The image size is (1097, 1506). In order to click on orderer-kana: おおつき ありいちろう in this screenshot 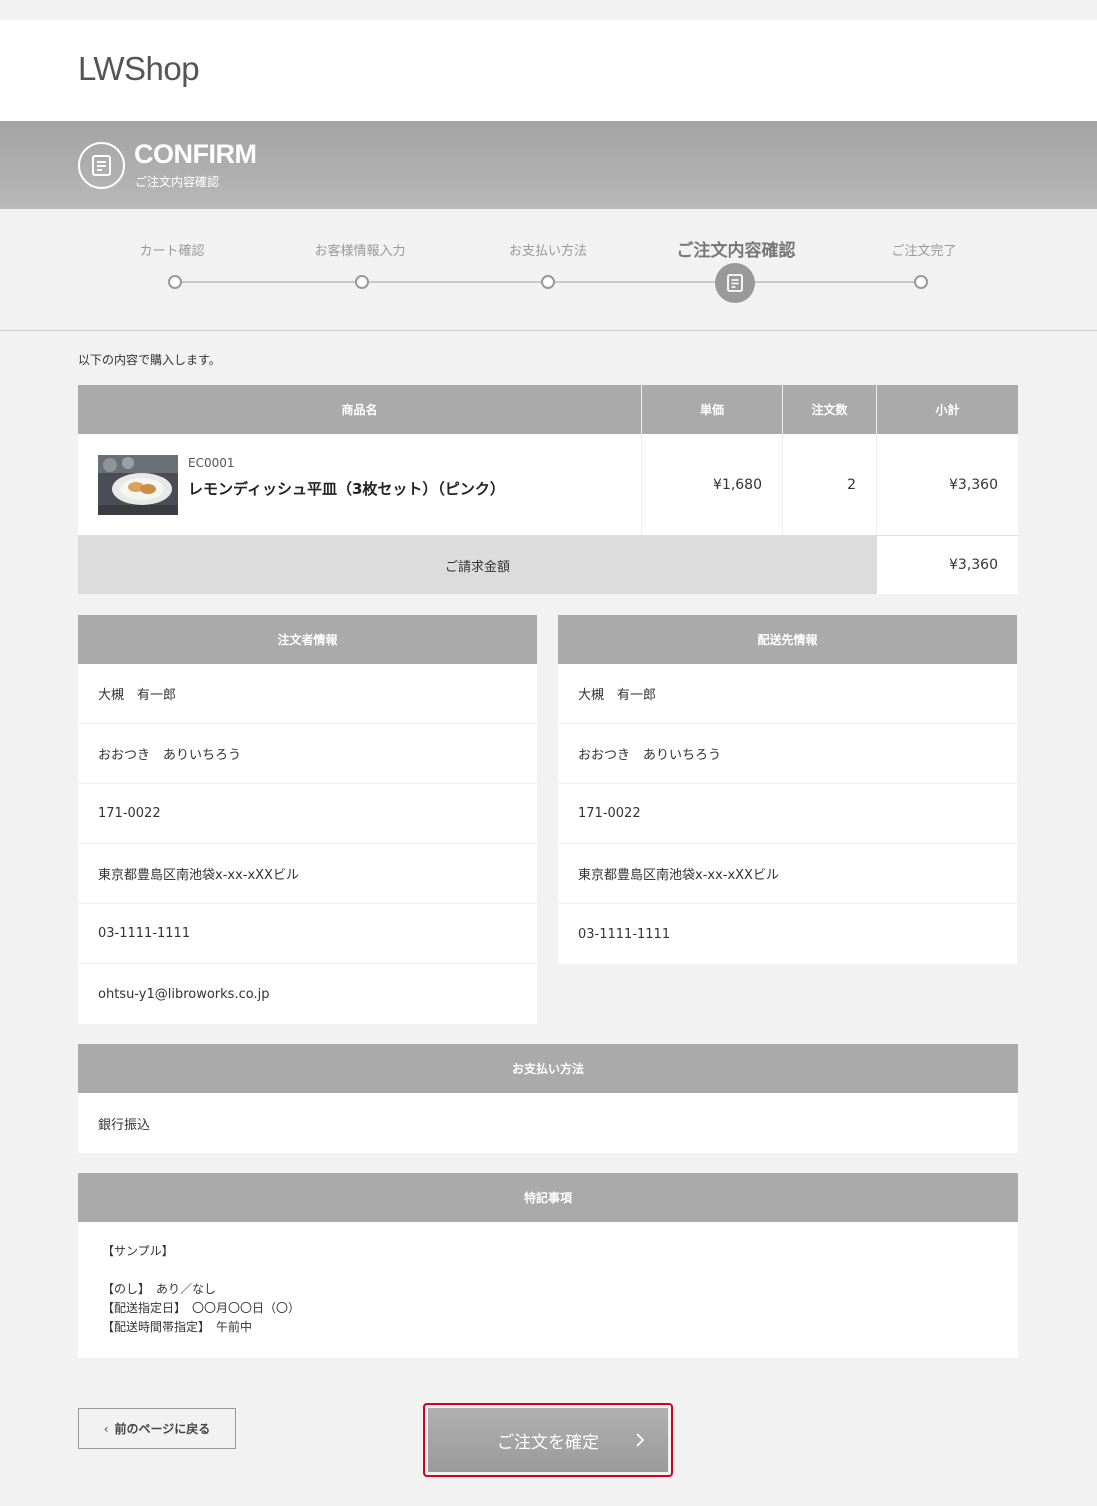, I will do `click(307, 754)`.